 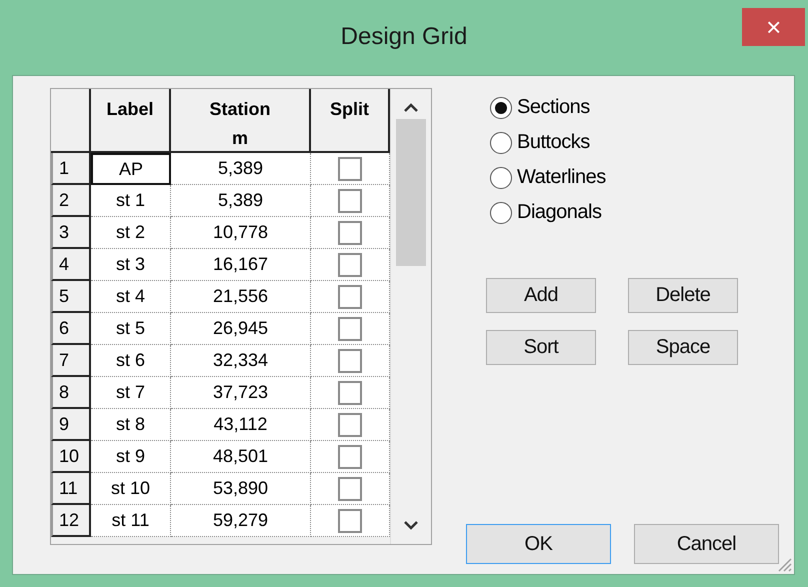 What do you see at coordinates (71, 265) in the screenshot?
I see `row-header: 4` at bounding box center [71, 265].